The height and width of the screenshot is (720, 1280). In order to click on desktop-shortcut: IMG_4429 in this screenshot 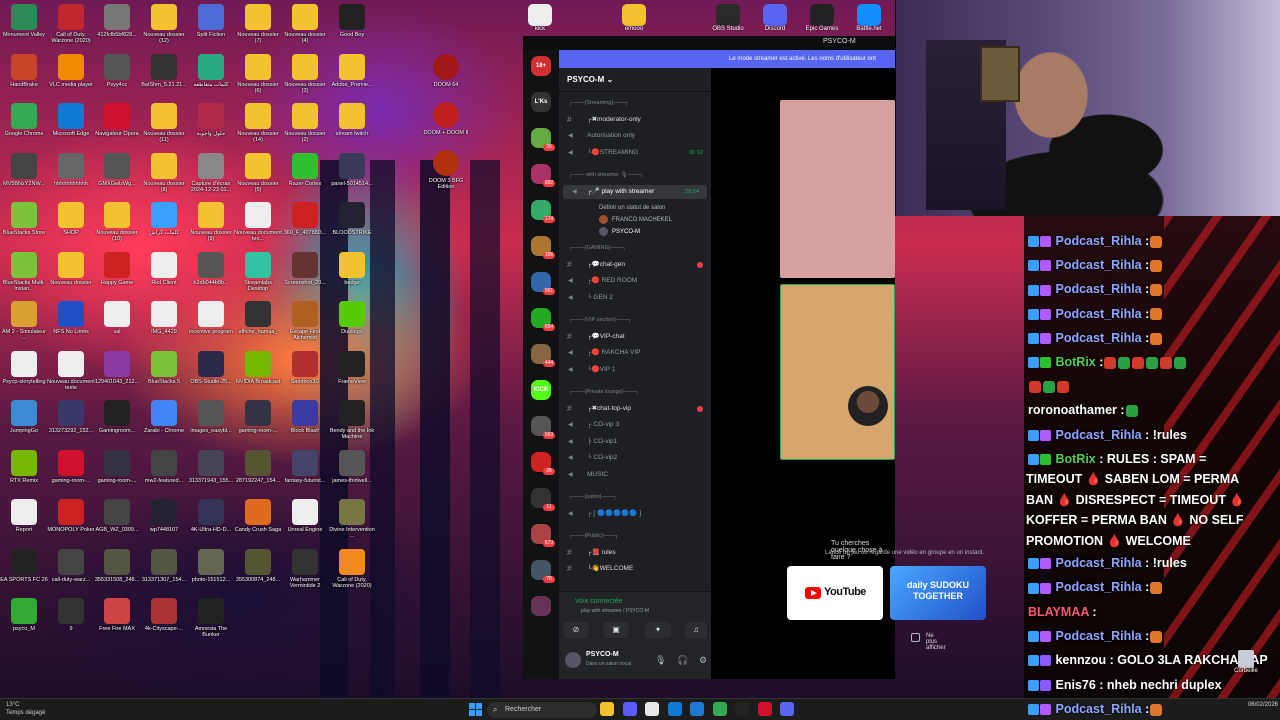, I will do `click(164, 318)`.